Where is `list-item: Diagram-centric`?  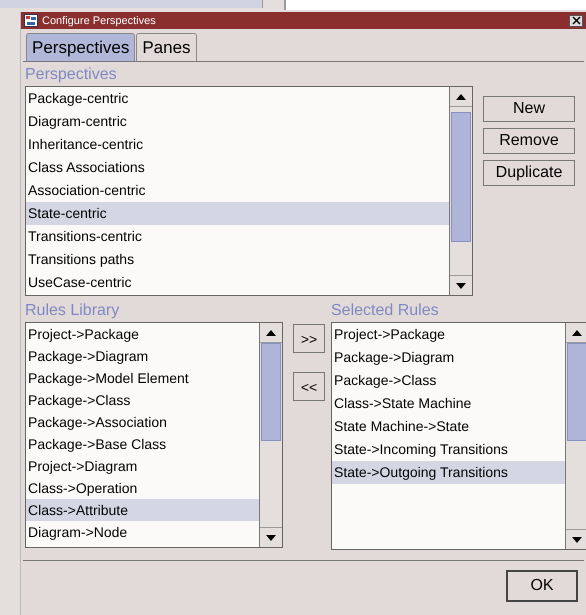 list-item: Diagram-centric is located at coordinates (237, 121).